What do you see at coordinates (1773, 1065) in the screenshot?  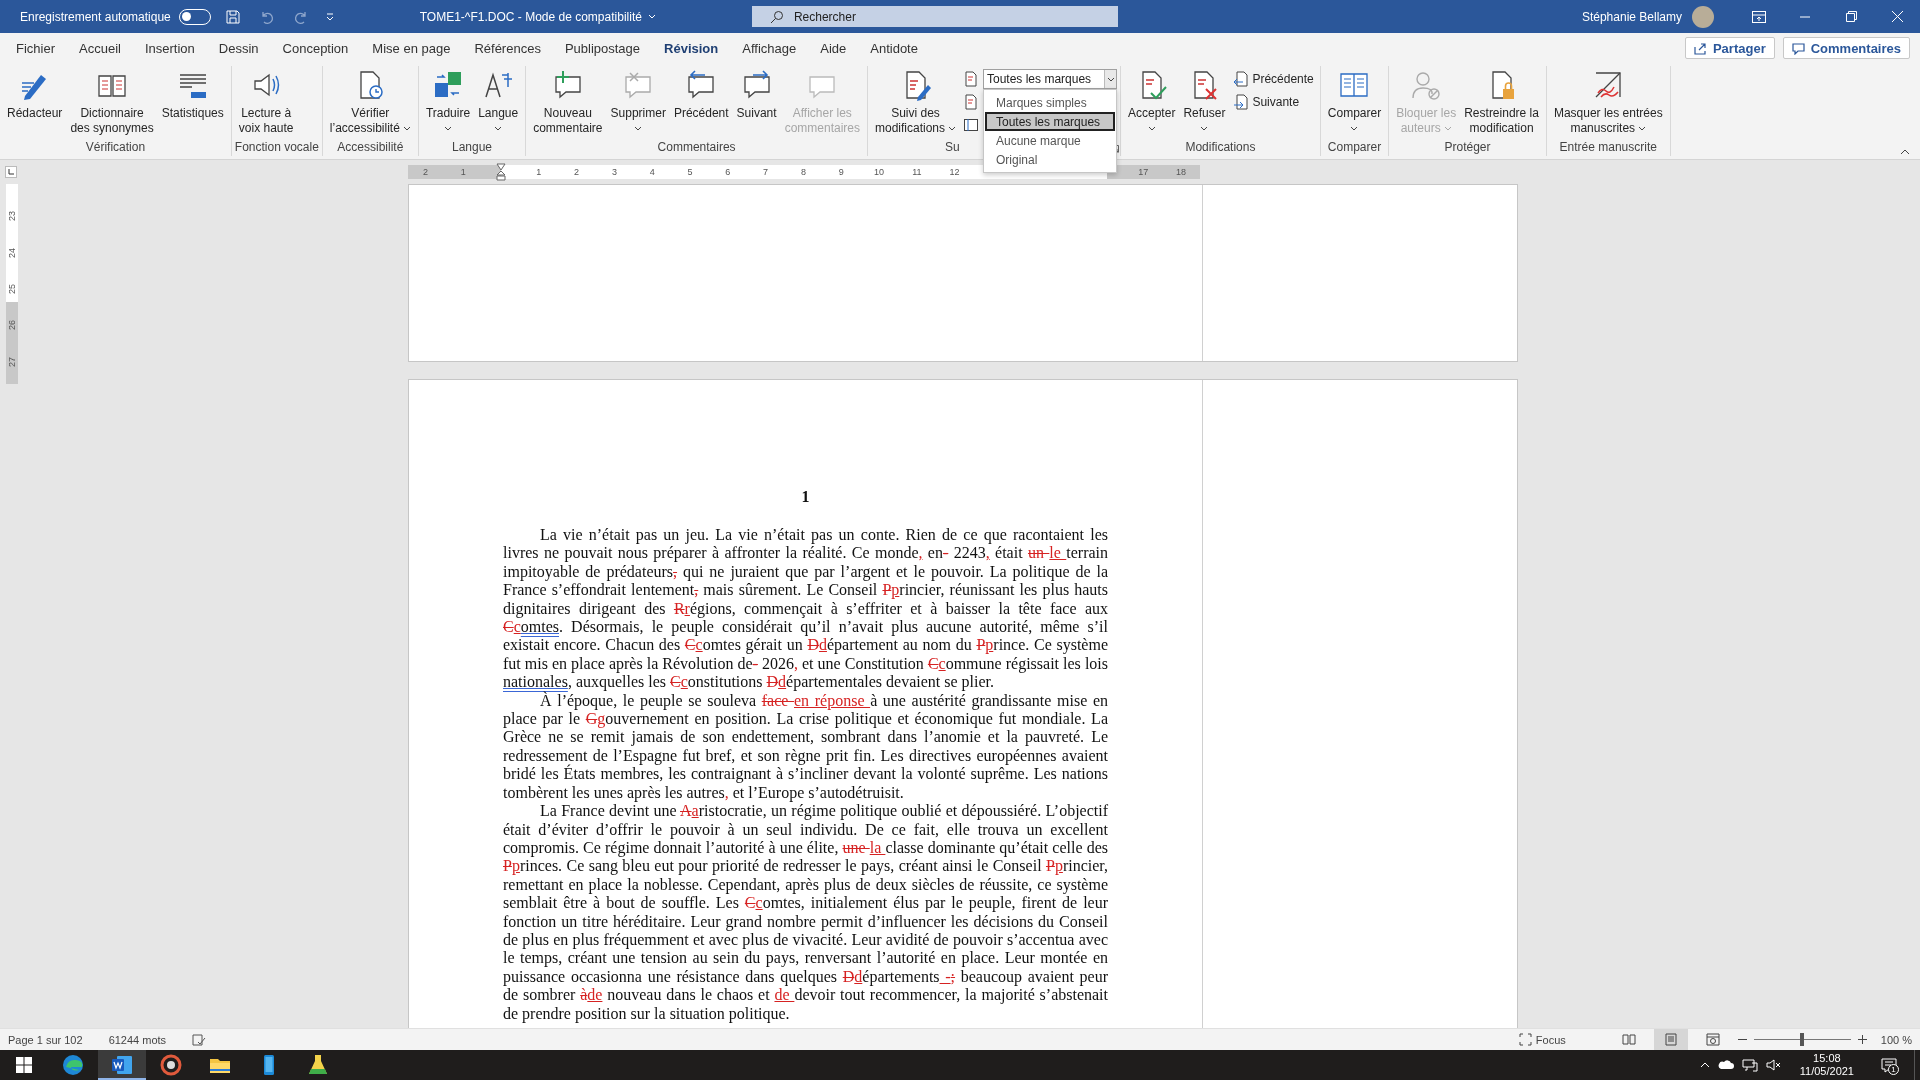 I see `speaker-muted-icon` at bounding box center [1773, 1065].